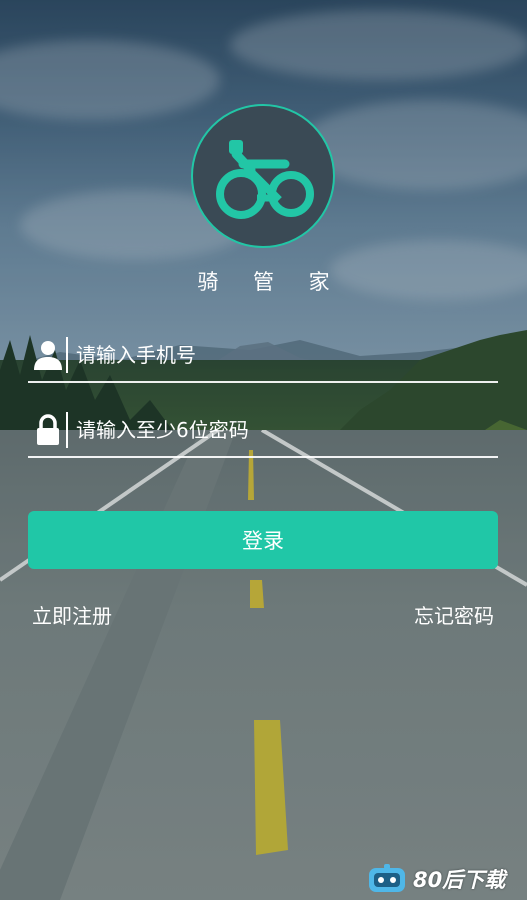 The width and height of the screenshot is (527, 900). Describe the element at coordinates (265, 179) in the screenshot. I see `bicycle-icon` at that location.